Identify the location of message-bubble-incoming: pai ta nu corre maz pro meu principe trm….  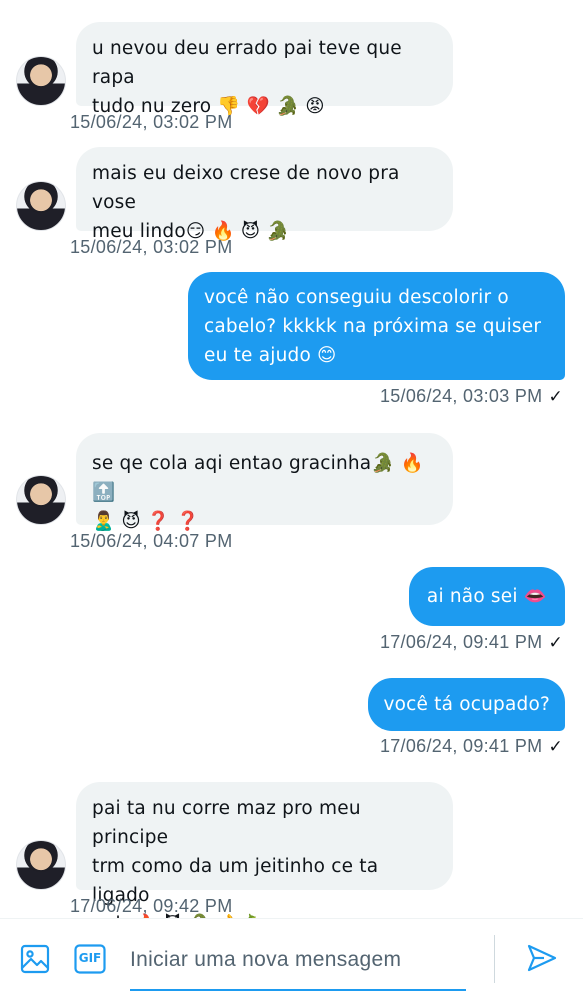
(264, 858).